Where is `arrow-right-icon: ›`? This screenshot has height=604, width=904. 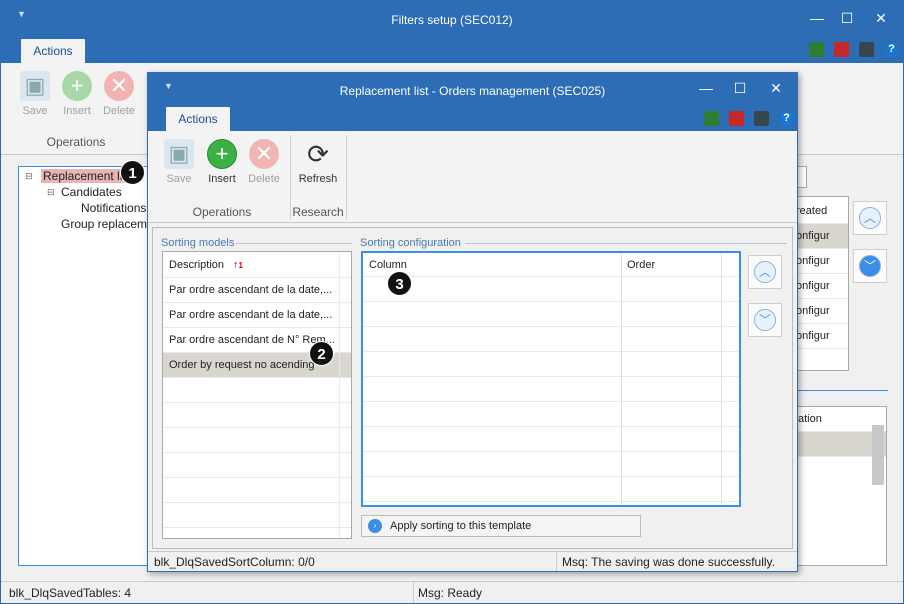
arrow-right-icon: › is located at coordinates (375, 526).